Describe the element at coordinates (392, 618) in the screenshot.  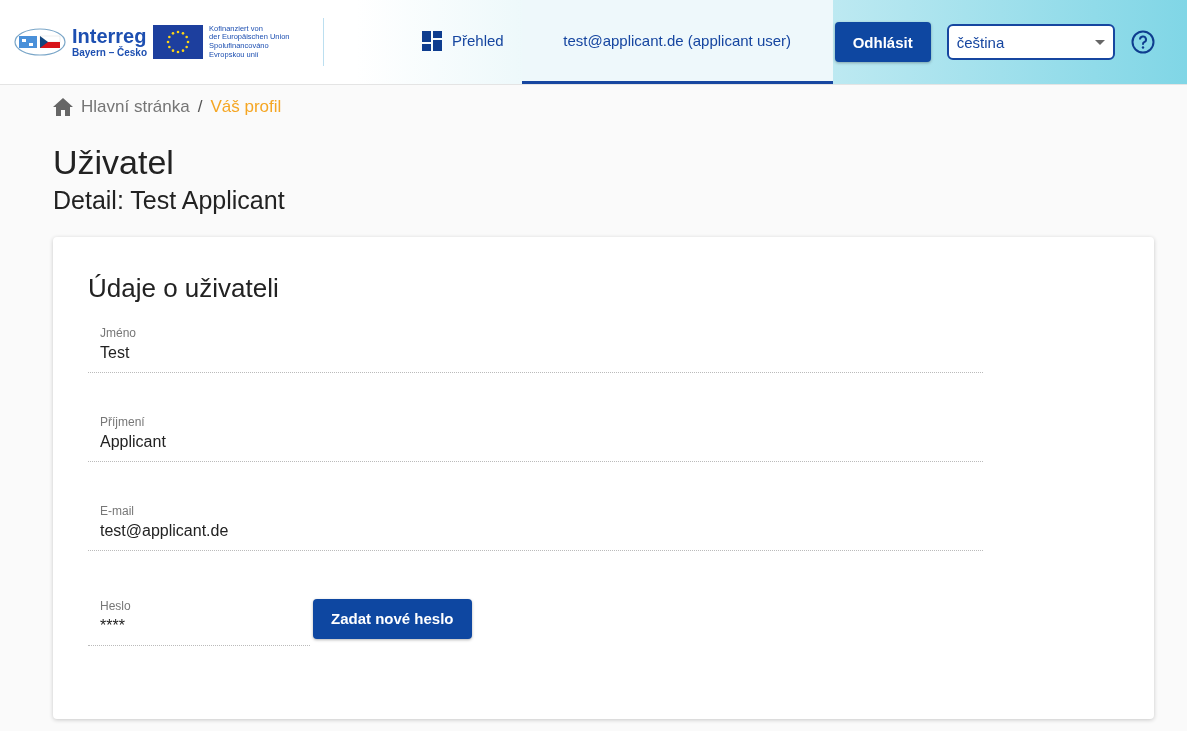
I see `new-password-button: Zadat nové heslo` at that location.